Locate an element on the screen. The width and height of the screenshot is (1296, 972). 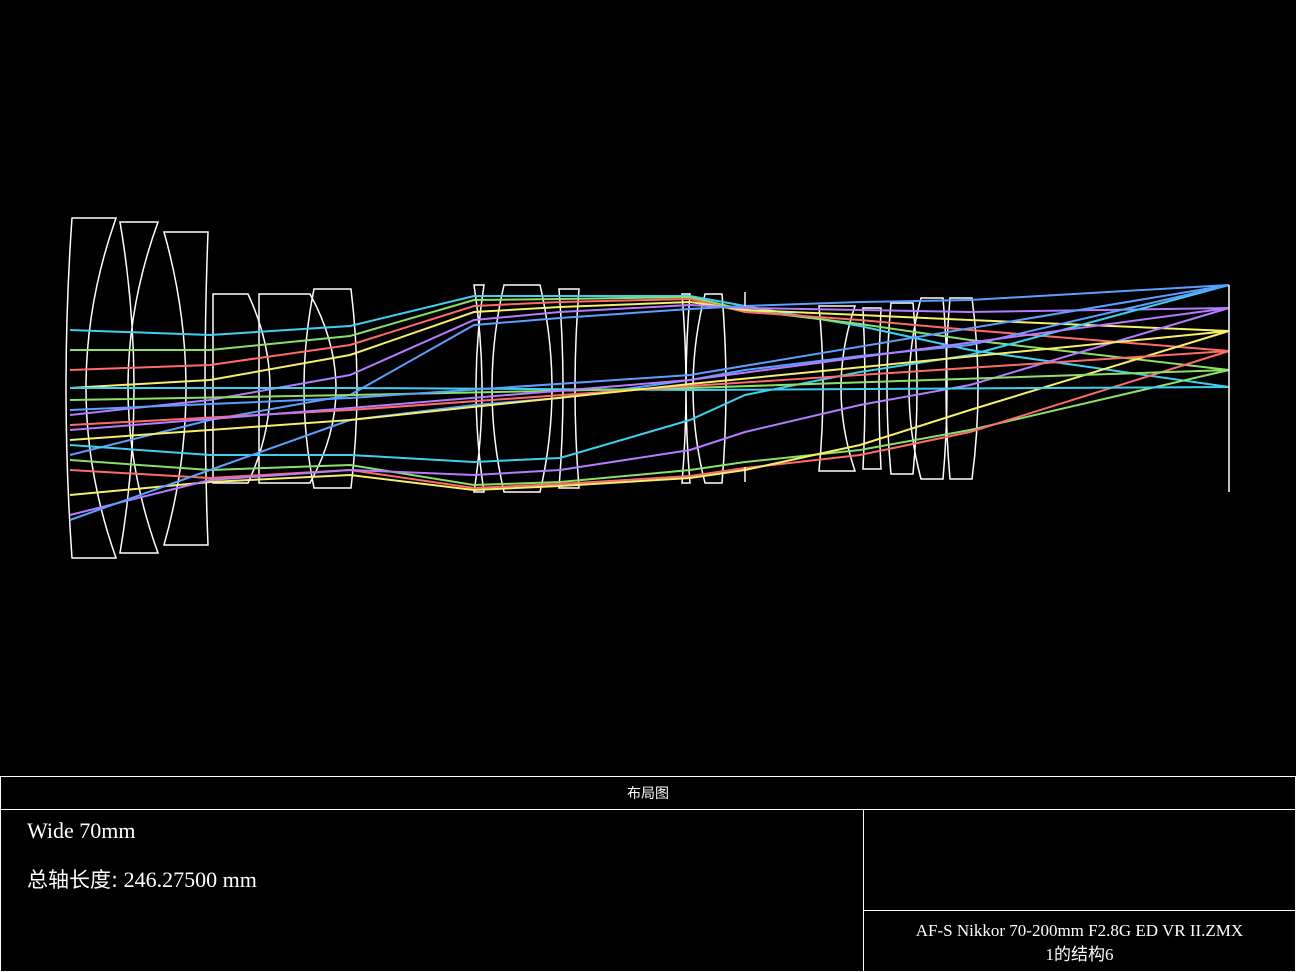
panel-title: 布局图 is located at coordinates (648, 794).